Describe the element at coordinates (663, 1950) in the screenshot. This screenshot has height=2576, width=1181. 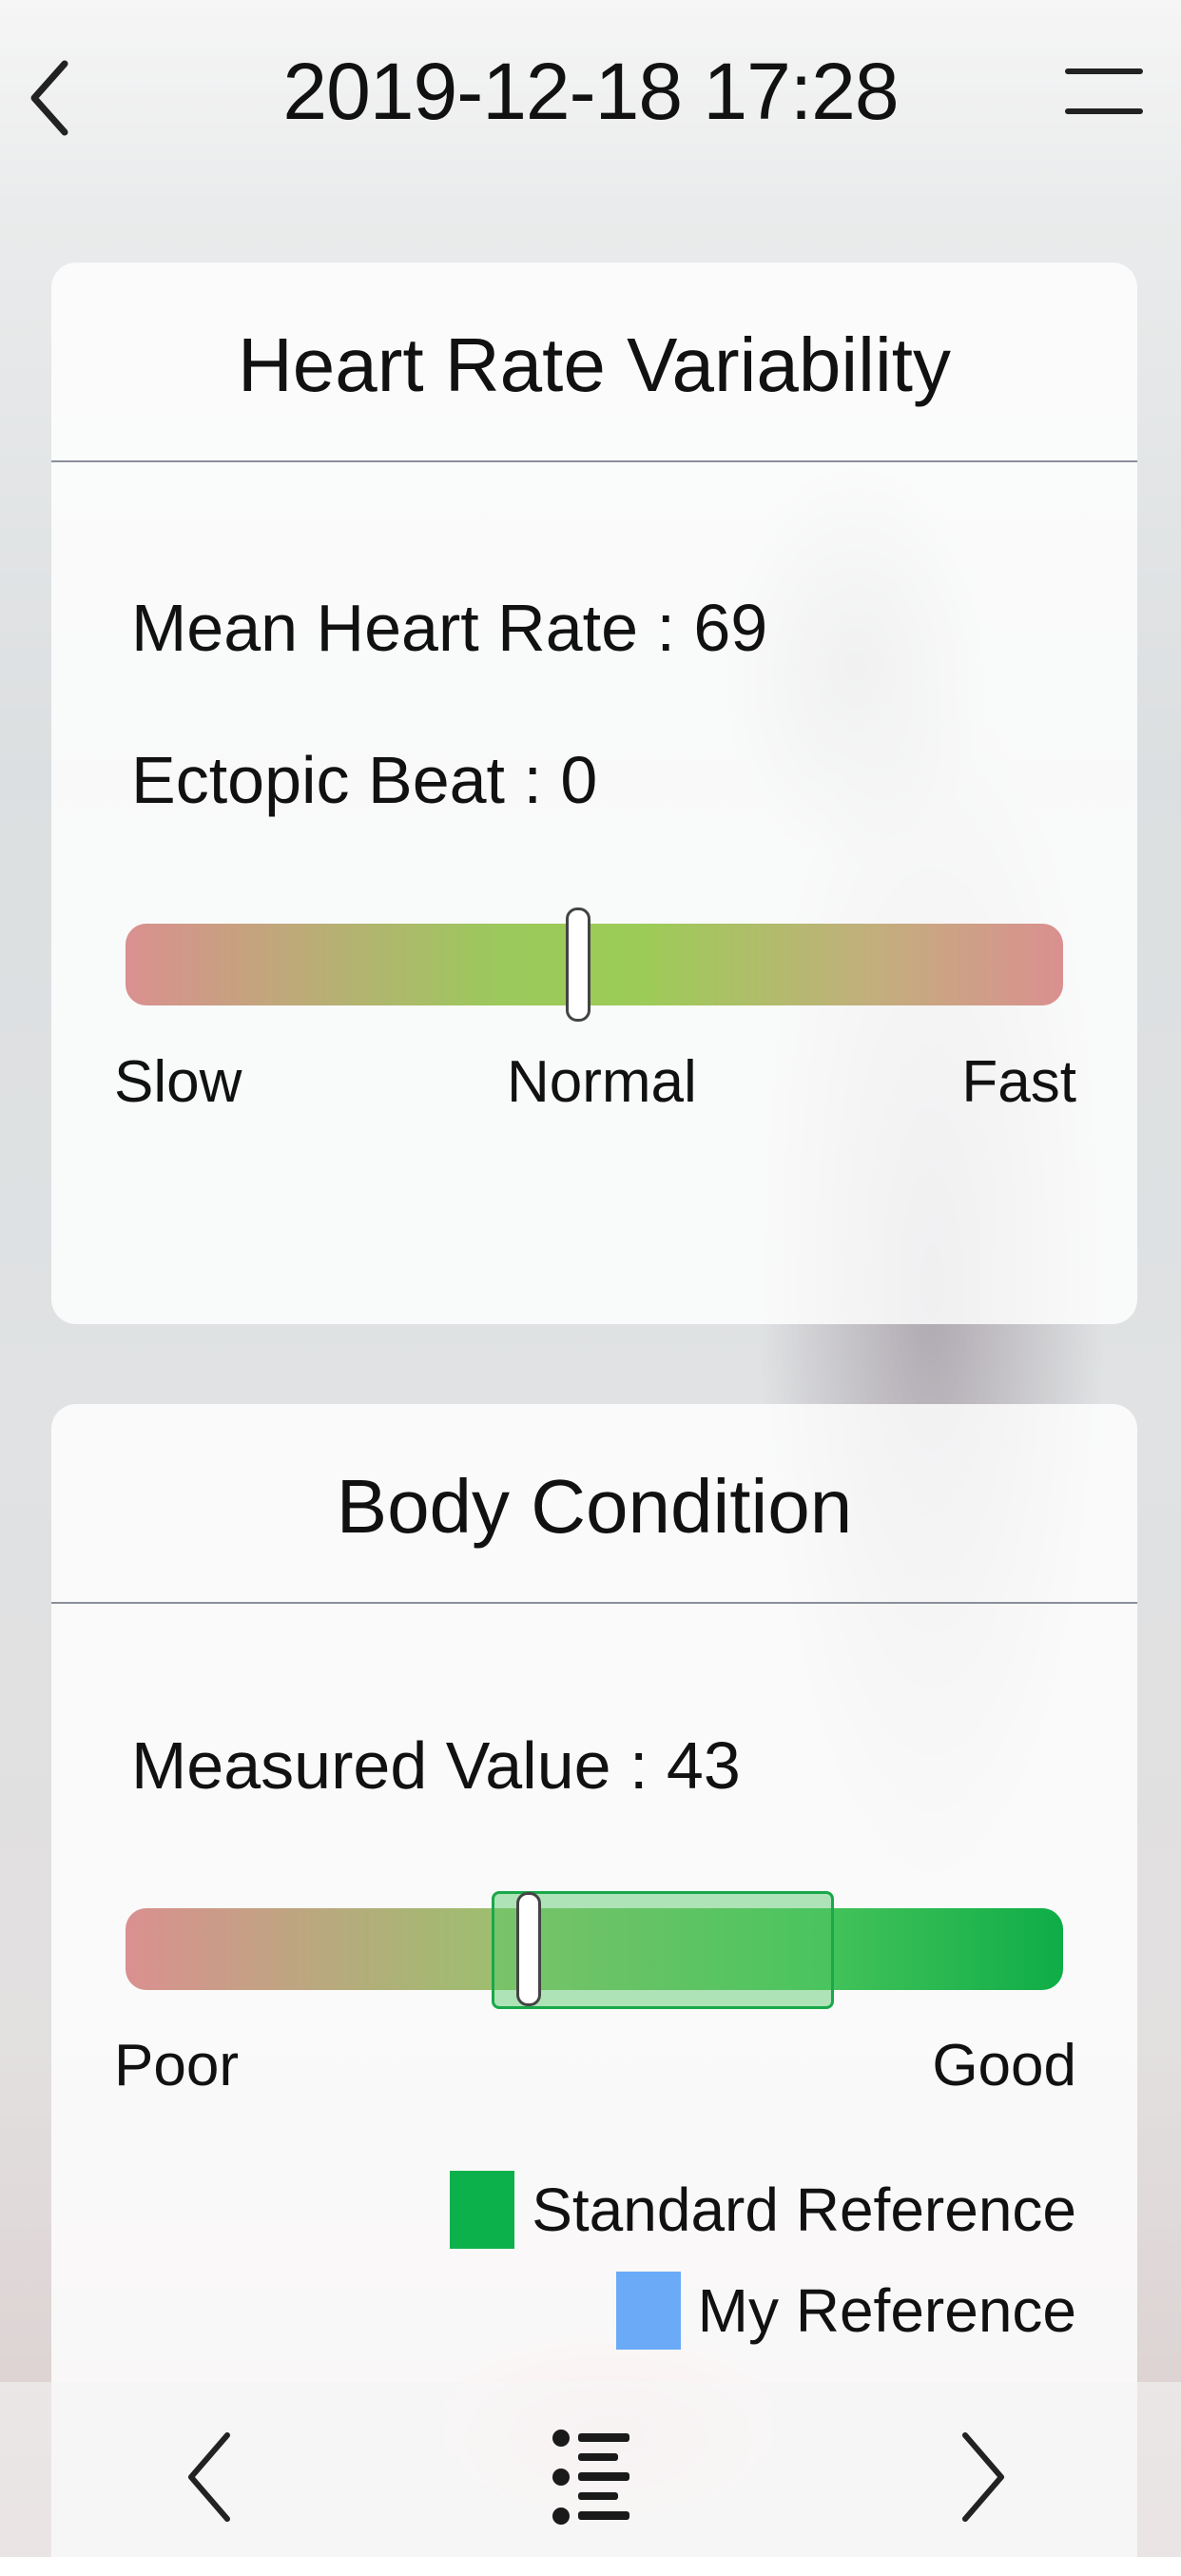
I see `standard-reference-range` at that location.